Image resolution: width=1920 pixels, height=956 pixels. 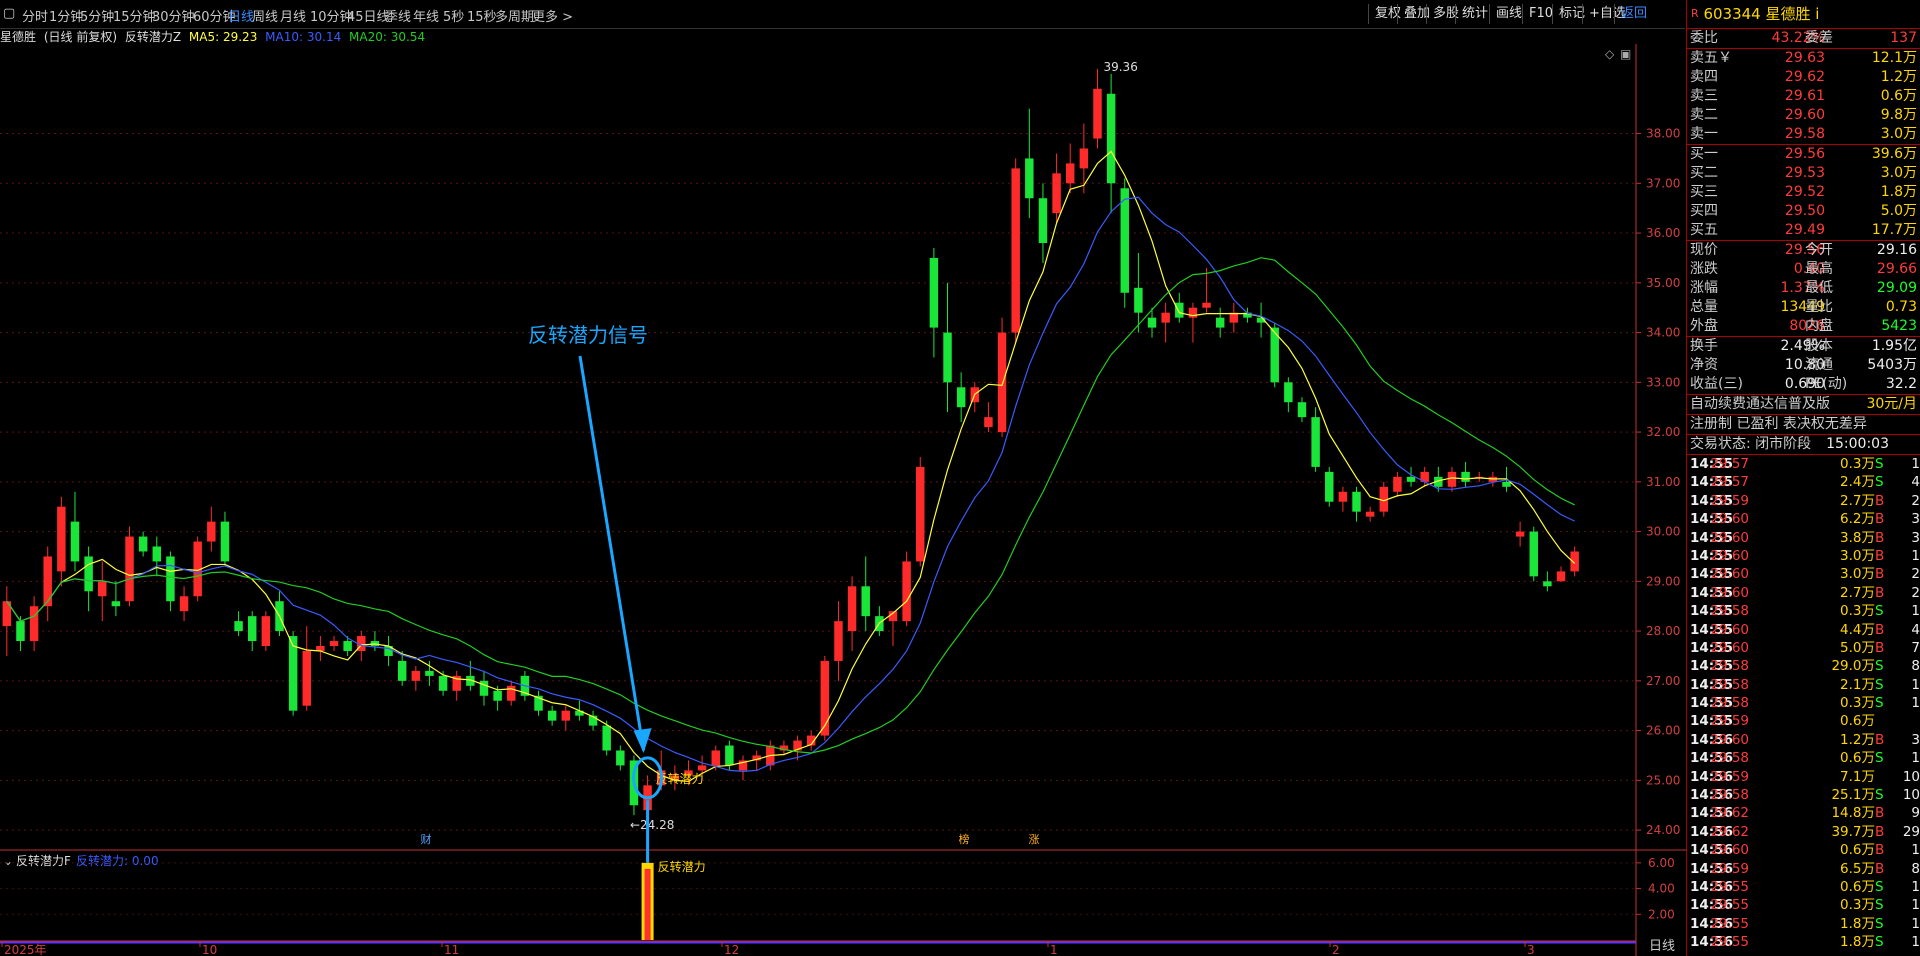 What do you see at coordinates (1915, 537) in the screenshot?
I see `tick-cell-4: 3` at bounding box center [1915, 537].